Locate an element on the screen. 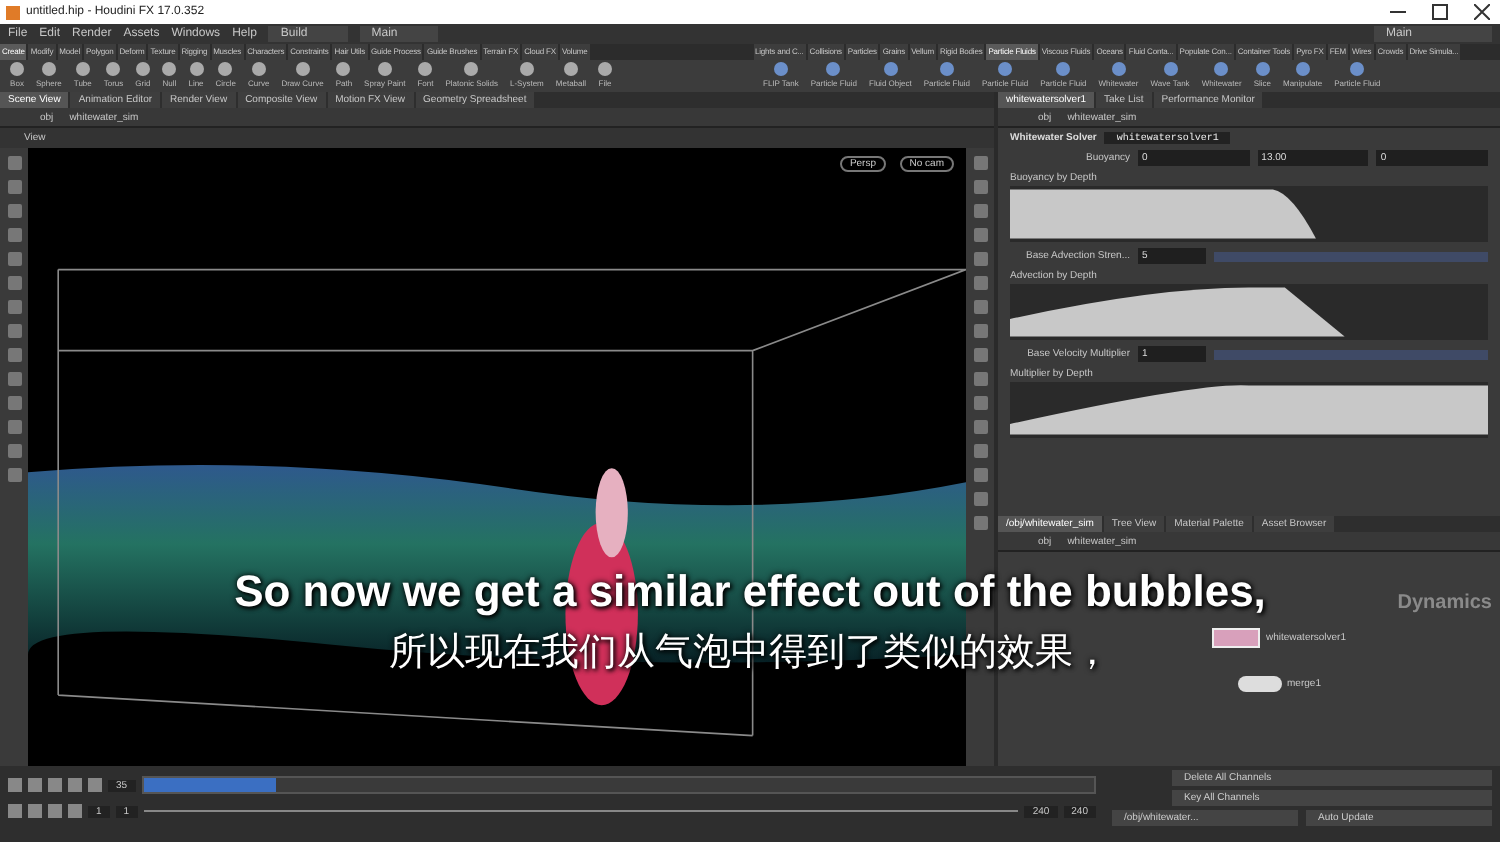 The height and width of the screenshot is (842, 1500). timeline-ruler is located at coordinates (618, 785).